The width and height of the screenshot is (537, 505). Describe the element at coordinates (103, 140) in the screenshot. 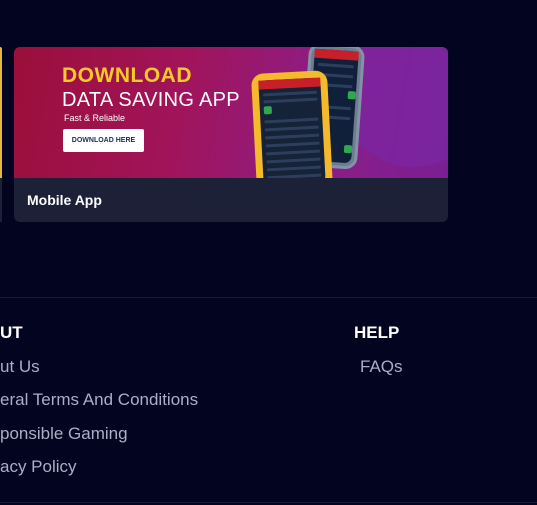

I see `download-here-button: DOWNLOAD HERE` at that location.